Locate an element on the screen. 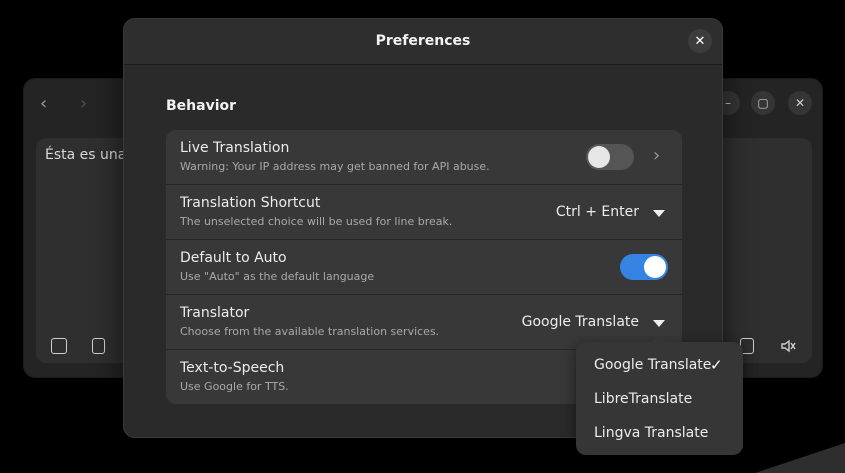 This screenshot has width=845, height=473. translator-value: Google Translate is located at coordinates (580, 322).